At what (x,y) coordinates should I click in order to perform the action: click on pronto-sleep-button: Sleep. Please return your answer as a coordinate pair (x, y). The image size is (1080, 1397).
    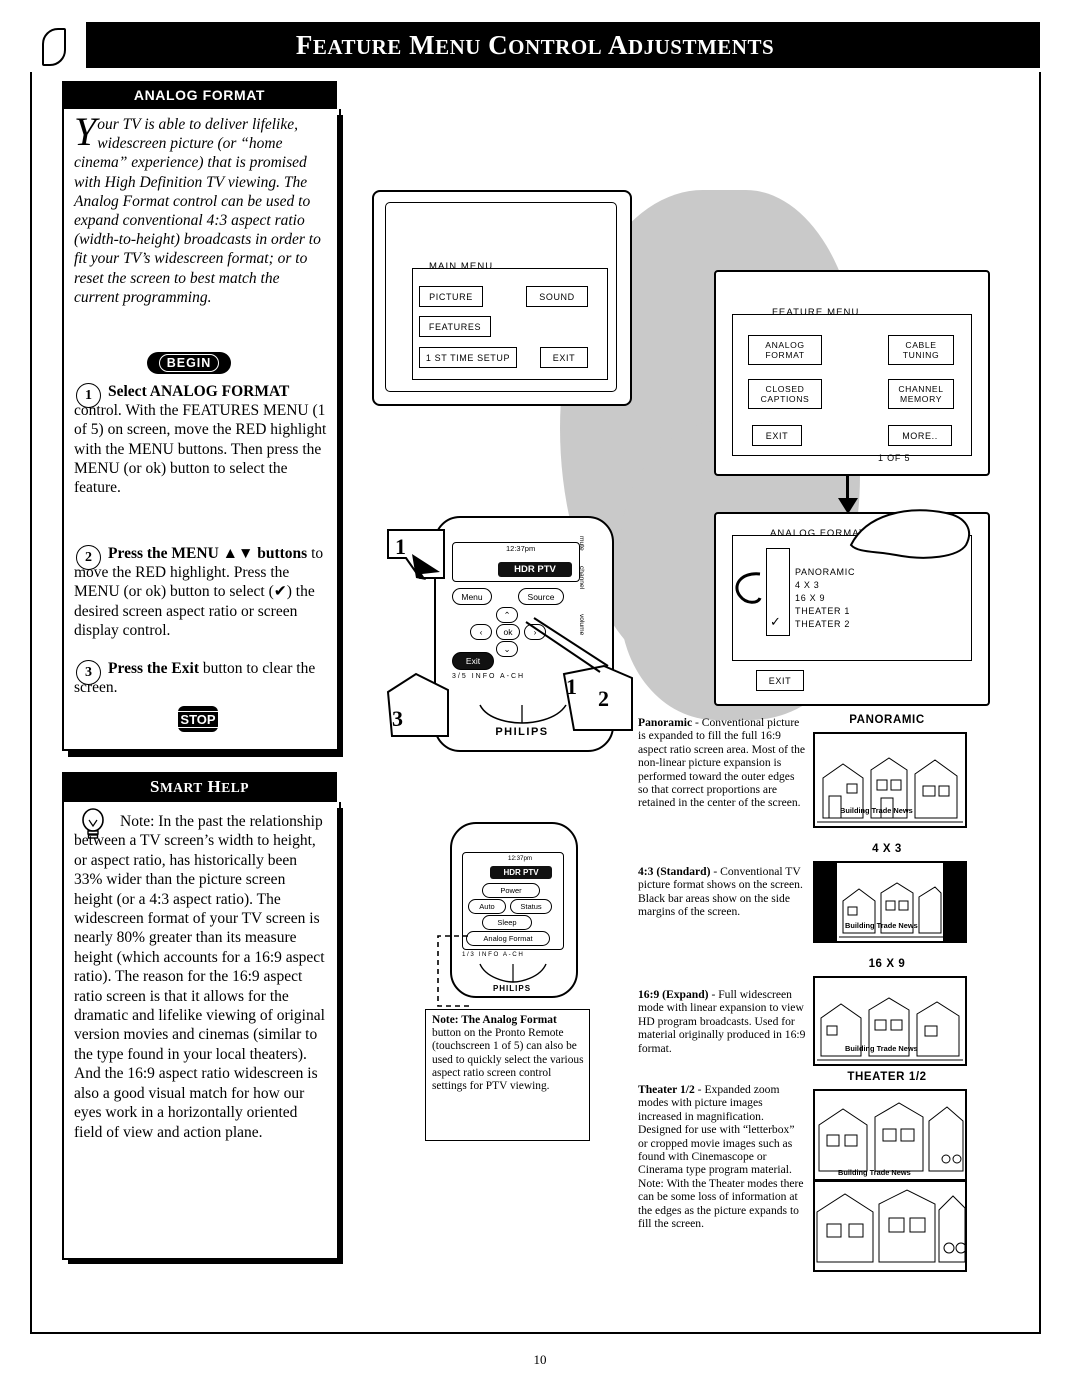
    Looking at the image, I should click on (507, 922).